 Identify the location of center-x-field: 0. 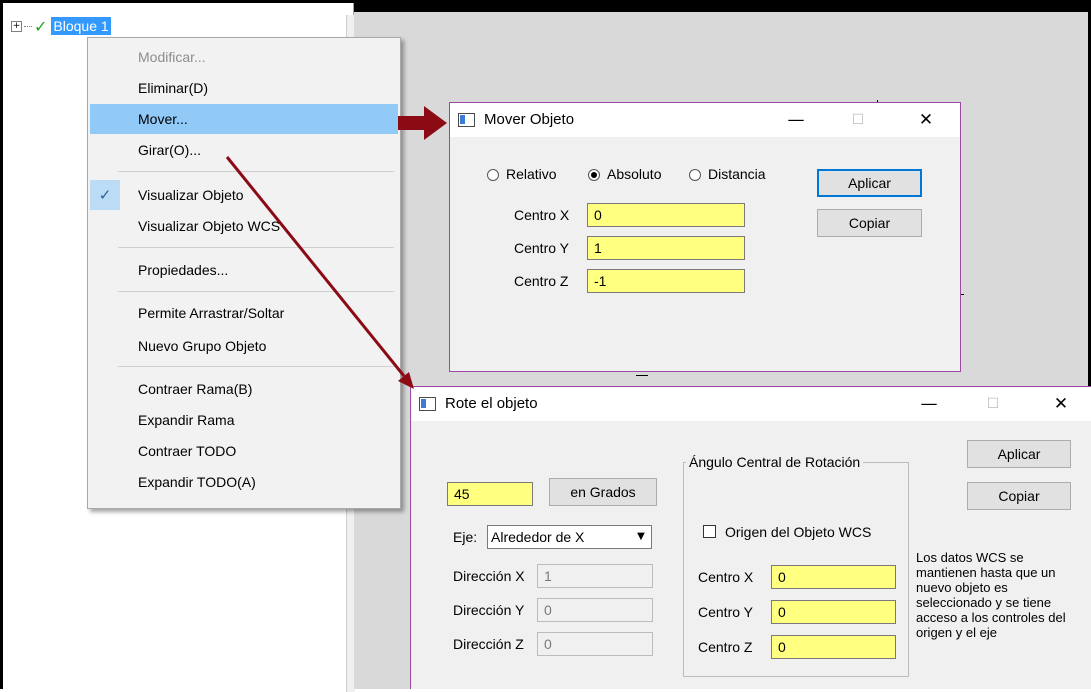
(833, 577).